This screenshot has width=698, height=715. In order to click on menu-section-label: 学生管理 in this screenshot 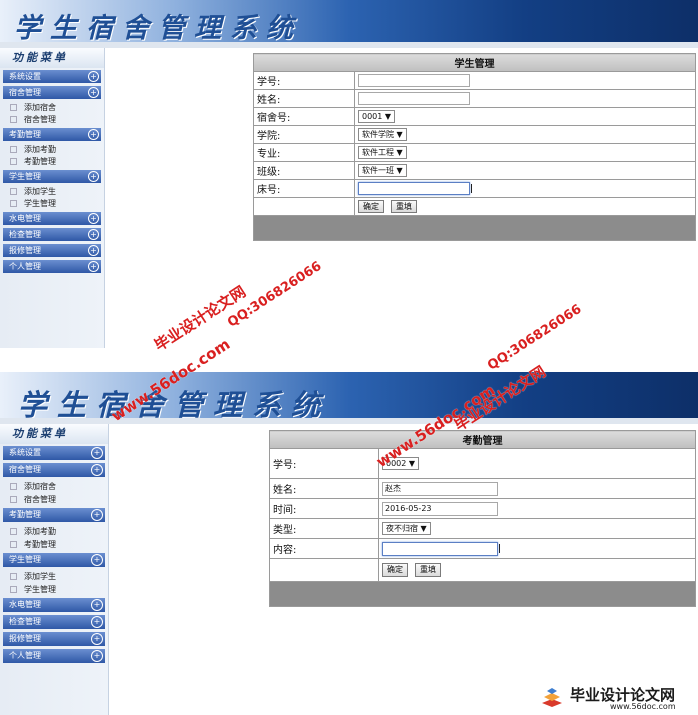, I will do `click(25, 559)`.